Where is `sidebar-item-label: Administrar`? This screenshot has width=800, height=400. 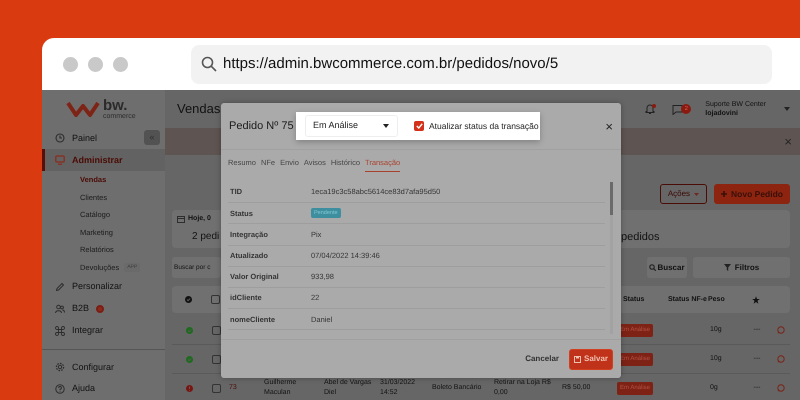 sidebar-item-label: Administrar is located at coordinates (97, 160).